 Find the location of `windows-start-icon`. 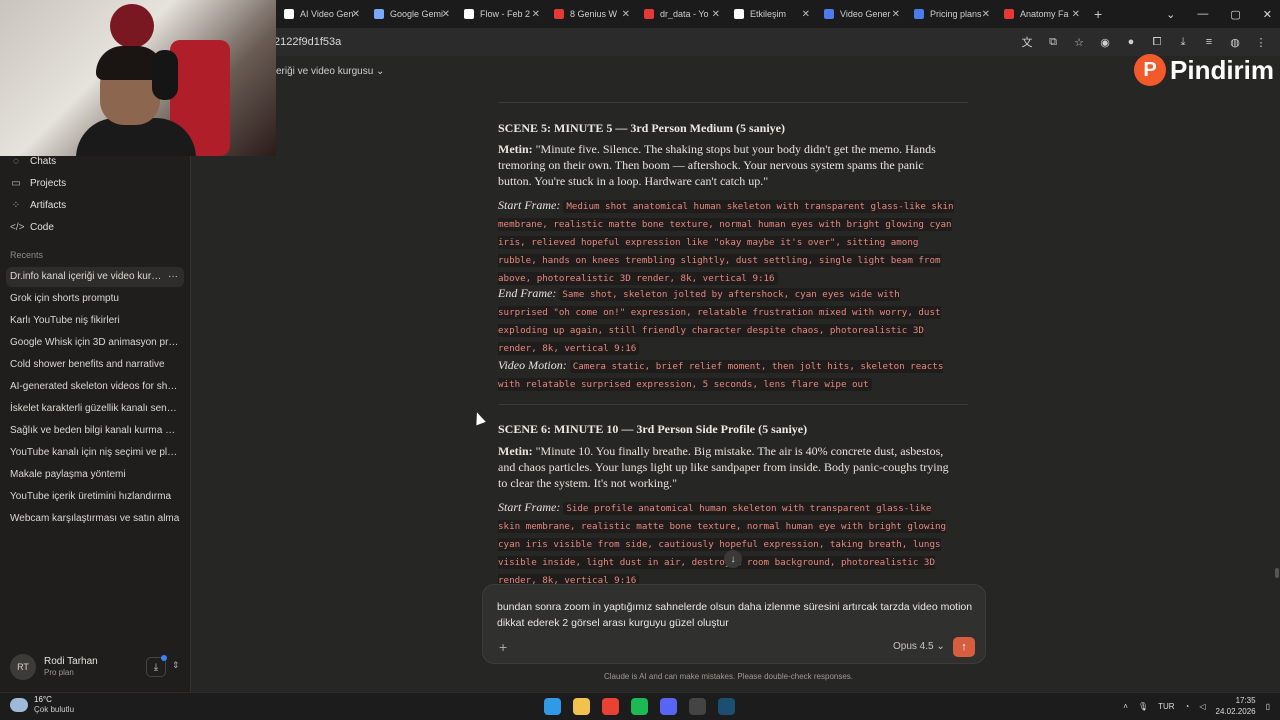

windows-start-icon is located at coordinates (552, 706).